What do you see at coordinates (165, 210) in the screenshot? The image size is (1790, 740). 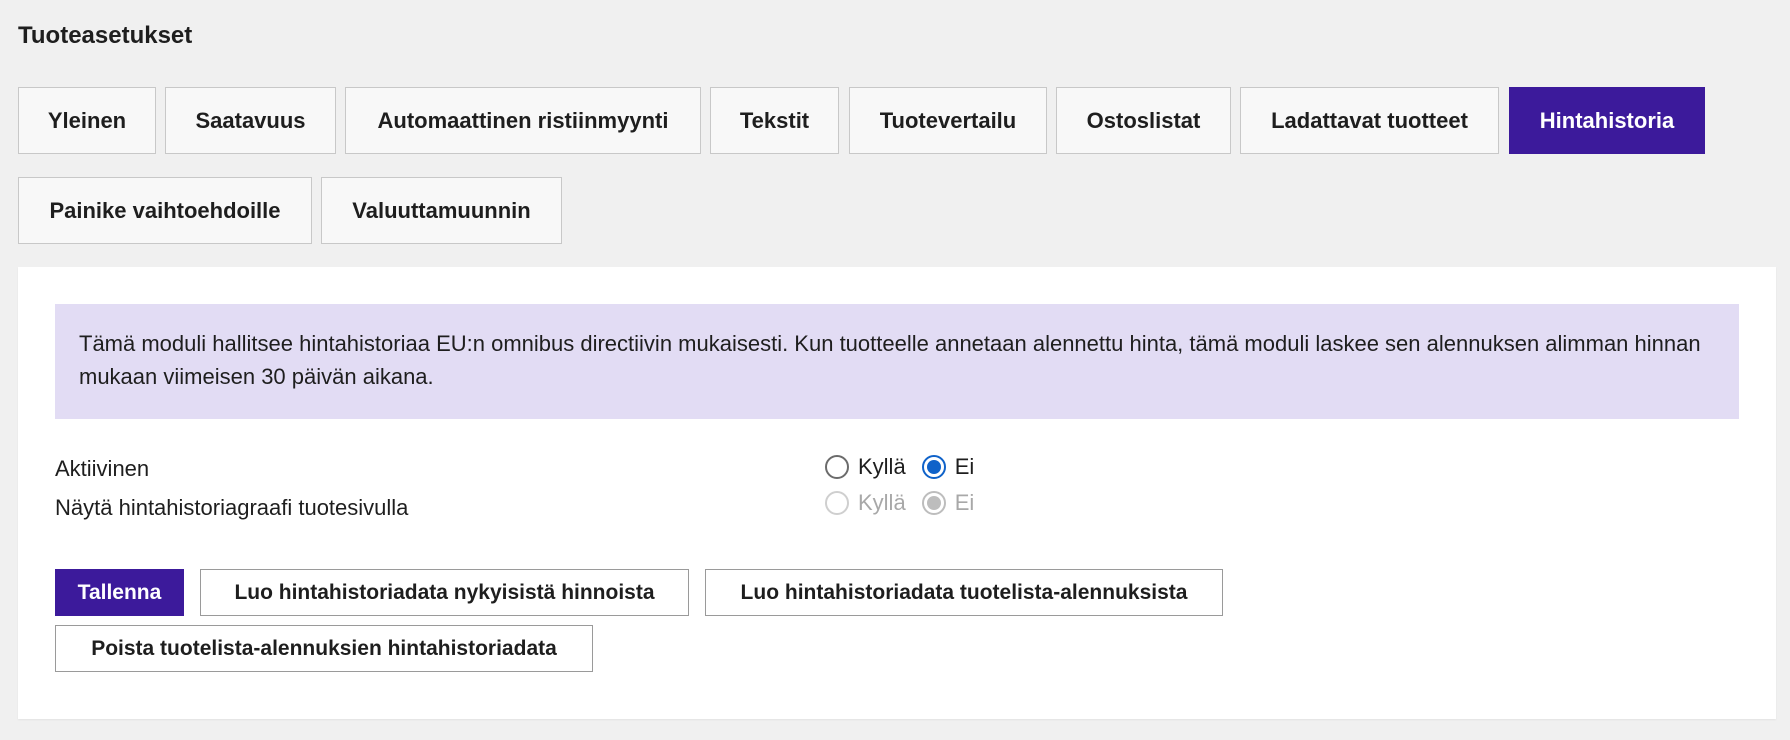 I see `tab-painike-vaihtoehdoille: Painike vaihtoehdoille` at bounding box center [165, 210].